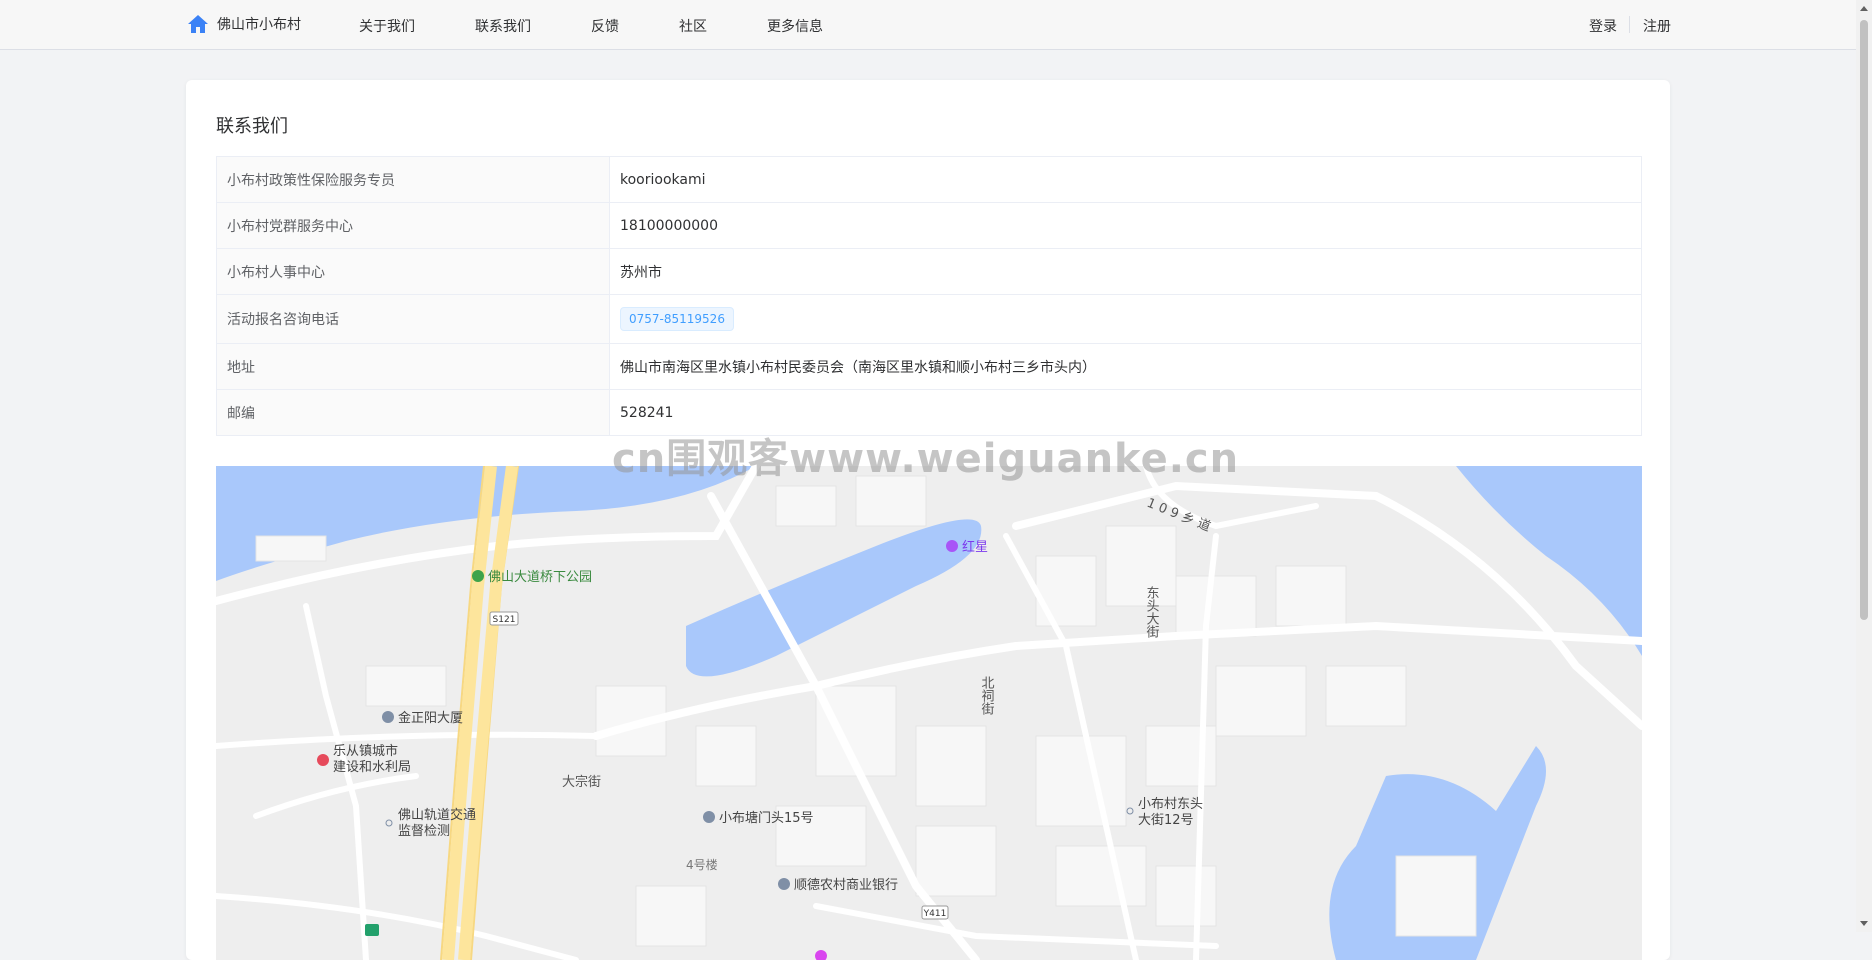 The width and height of the screenshot is (1872, 960). Describe the element at coordinates (1603, 26) in the screenshot. I see `login-link: 登录` at that location.